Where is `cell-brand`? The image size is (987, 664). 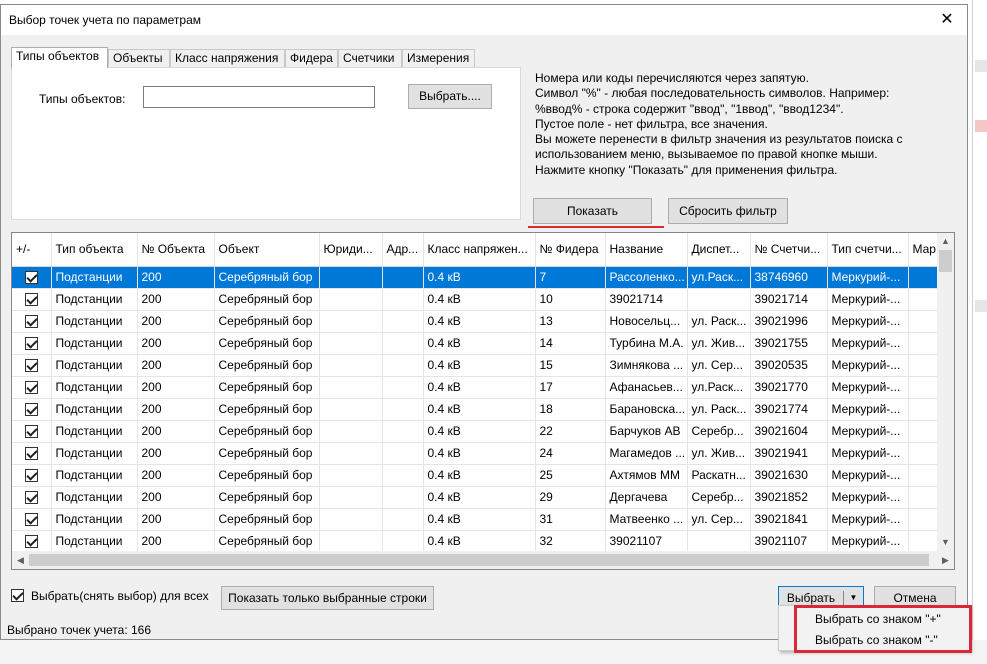 cell-brand is located at coordinates (923, 409).